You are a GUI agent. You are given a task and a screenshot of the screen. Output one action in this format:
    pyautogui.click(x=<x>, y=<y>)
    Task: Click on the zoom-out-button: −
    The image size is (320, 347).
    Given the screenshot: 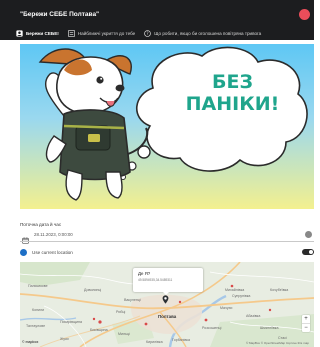 What is the action you would take?
    pyautogui.click(x=306, y=328)
    